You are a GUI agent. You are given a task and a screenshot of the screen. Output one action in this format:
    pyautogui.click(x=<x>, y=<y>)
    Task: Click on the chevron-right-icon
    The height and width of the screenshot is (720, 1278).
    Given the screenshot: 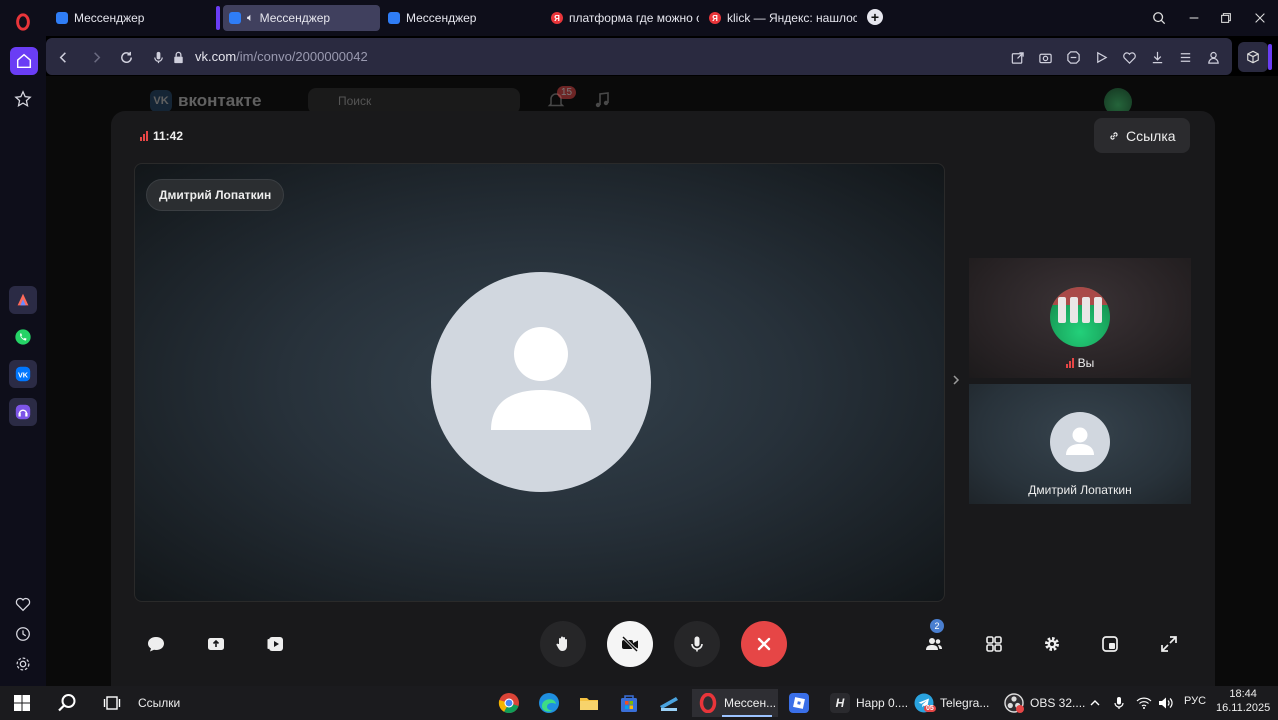 What is the action you would take?
    pyautogui.click(x=956, y=380)
    